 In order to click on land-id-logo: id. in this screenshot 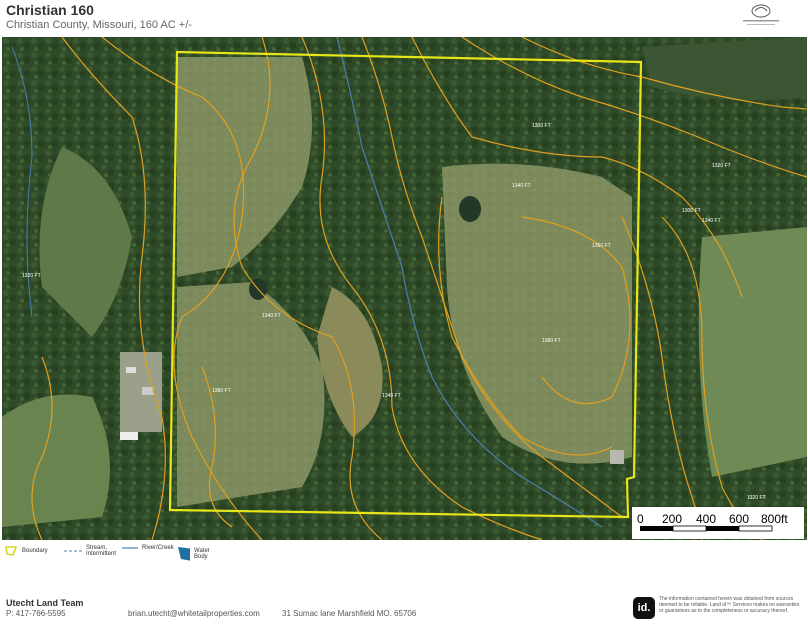, I will do `click(644, 608)`.